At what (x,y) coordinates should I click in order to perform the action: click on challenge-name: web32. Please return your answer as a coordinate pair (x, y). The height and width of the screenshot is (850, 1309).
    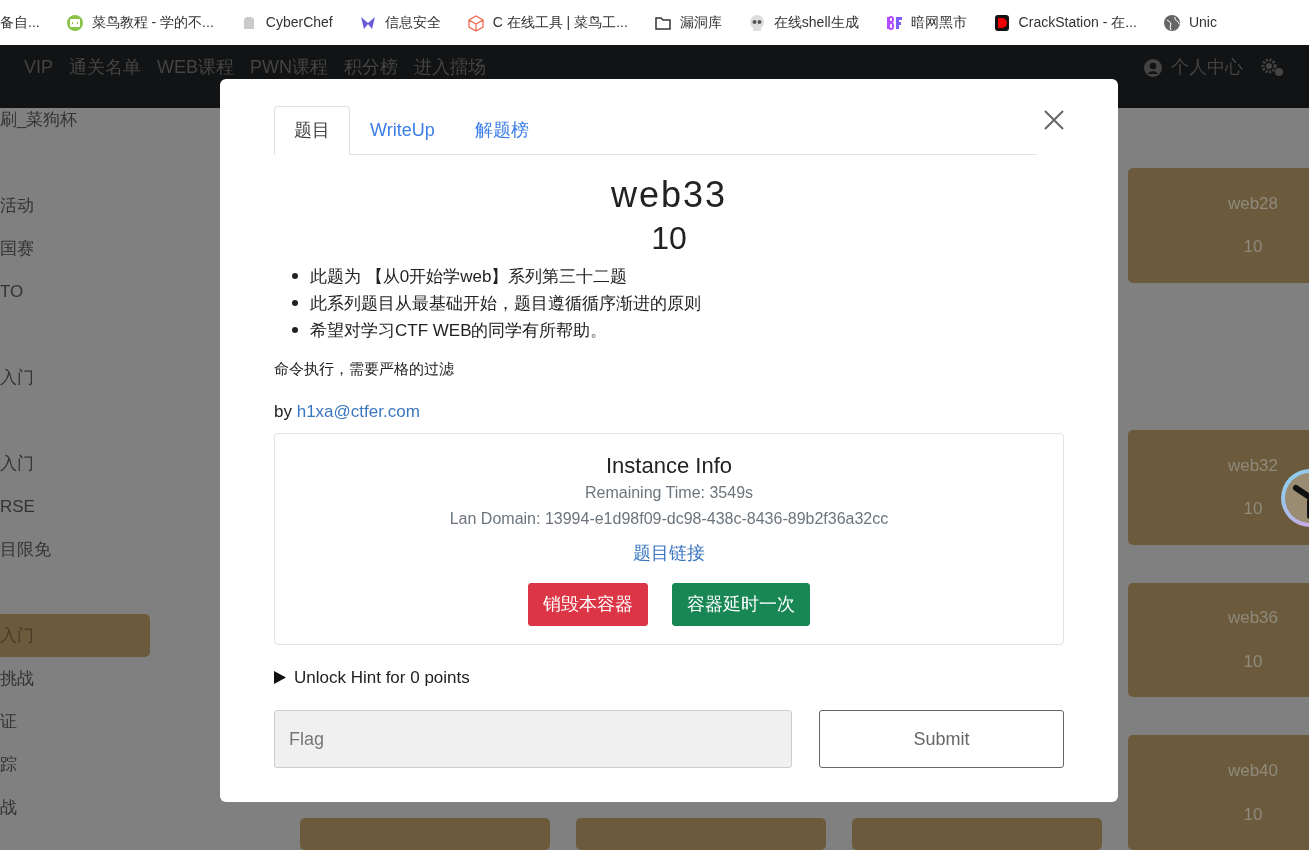
    Looking at the image, I should click on (1253, 465).